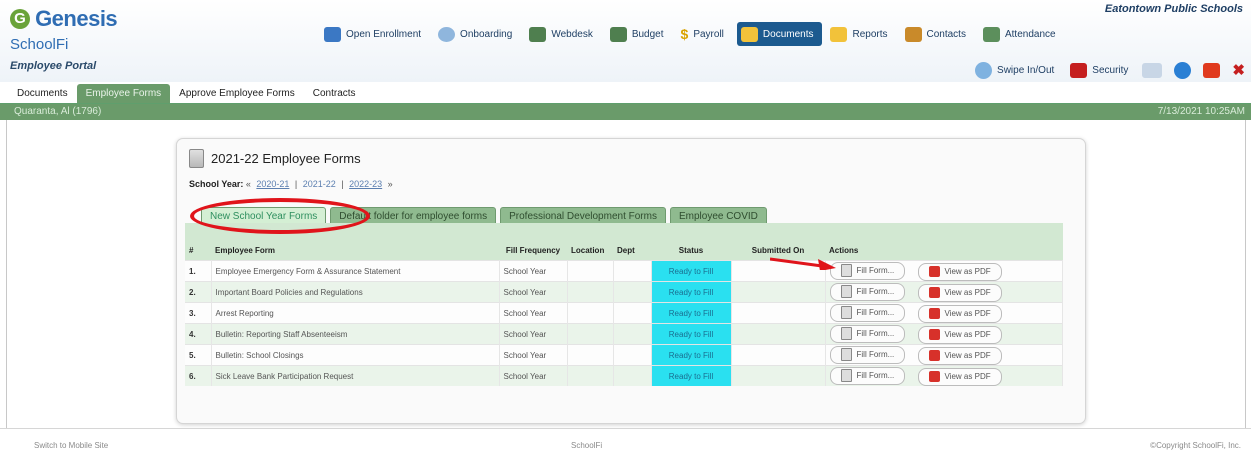  Describe the element at coordinates (198, 334) in the screenshot. I see `row-number: 4.` at that location.